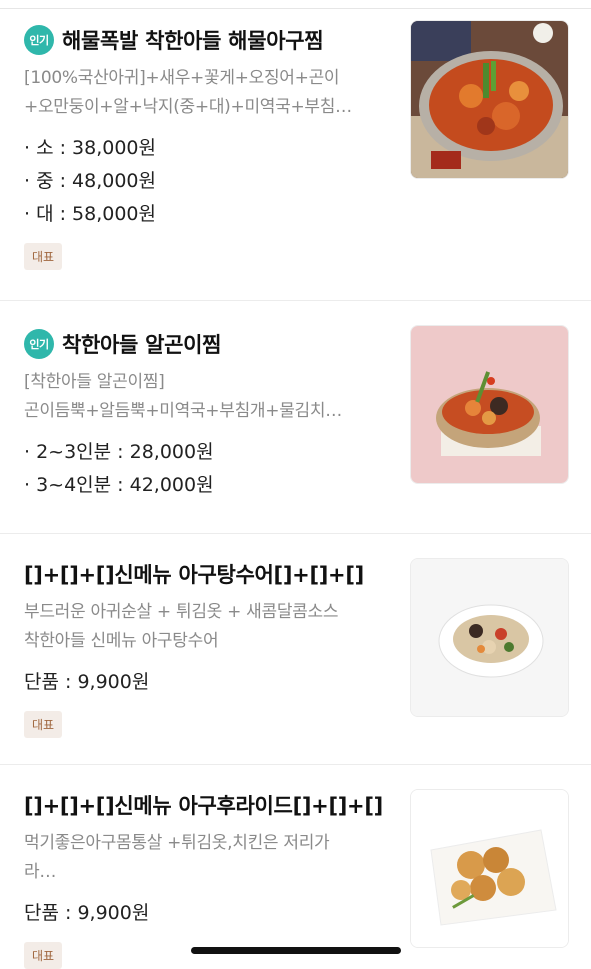 The height and width of the screenshot is (969, 591). I want to click on price-option: · 2~3인분 : 28,000원, so click(119, 452).